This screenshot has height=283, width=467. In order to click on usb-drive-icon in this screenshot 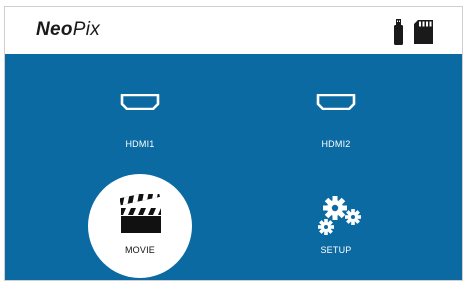, I will do `click(398, 32)`.